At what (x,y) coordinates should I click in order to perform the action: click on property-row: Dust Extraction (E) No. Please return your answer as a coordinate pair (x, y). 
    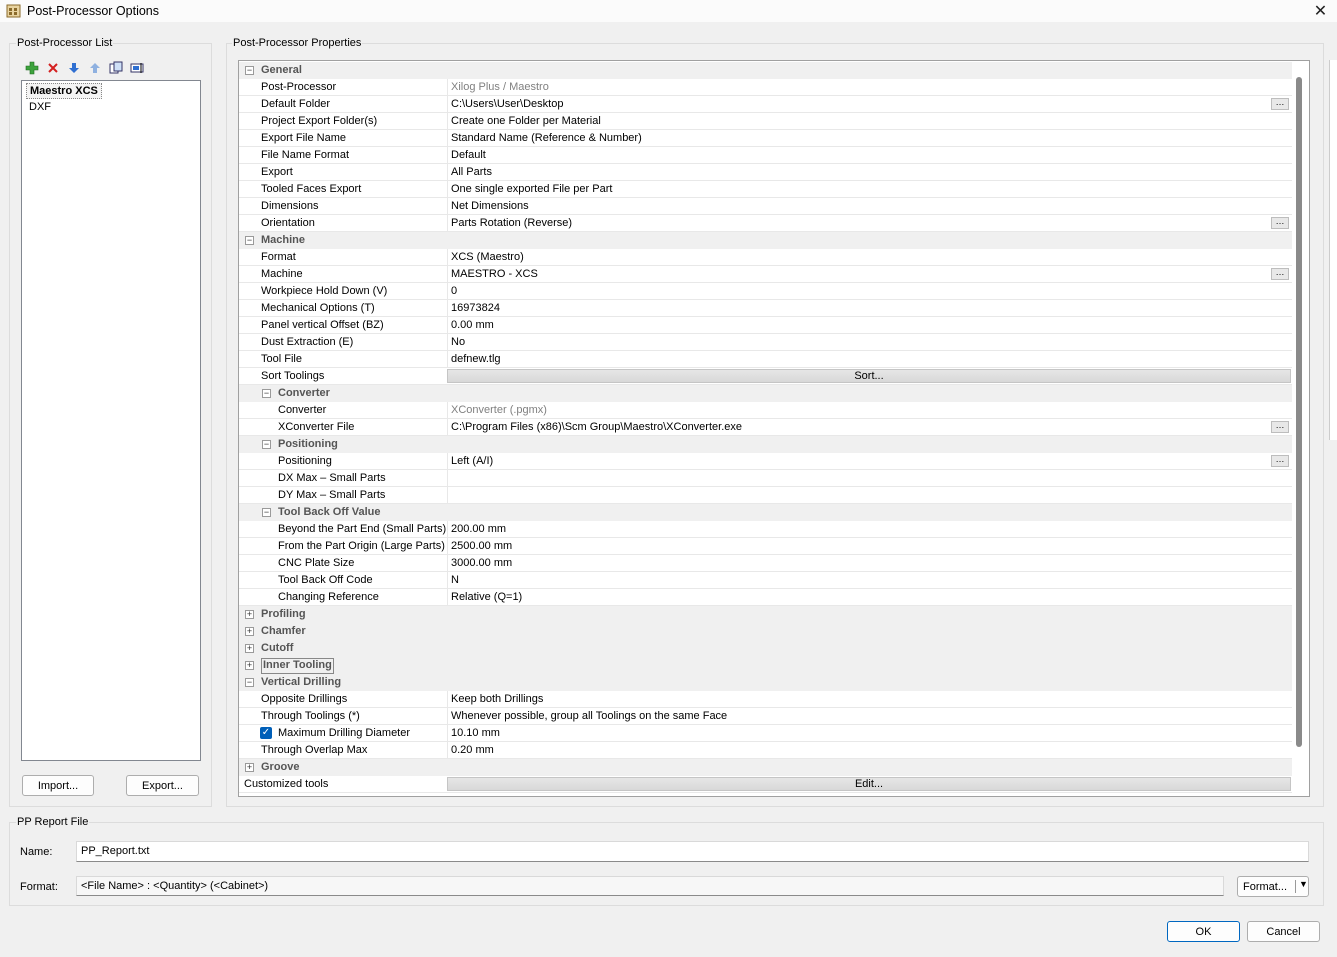
    Looking at the image, I should click on (765, 342).